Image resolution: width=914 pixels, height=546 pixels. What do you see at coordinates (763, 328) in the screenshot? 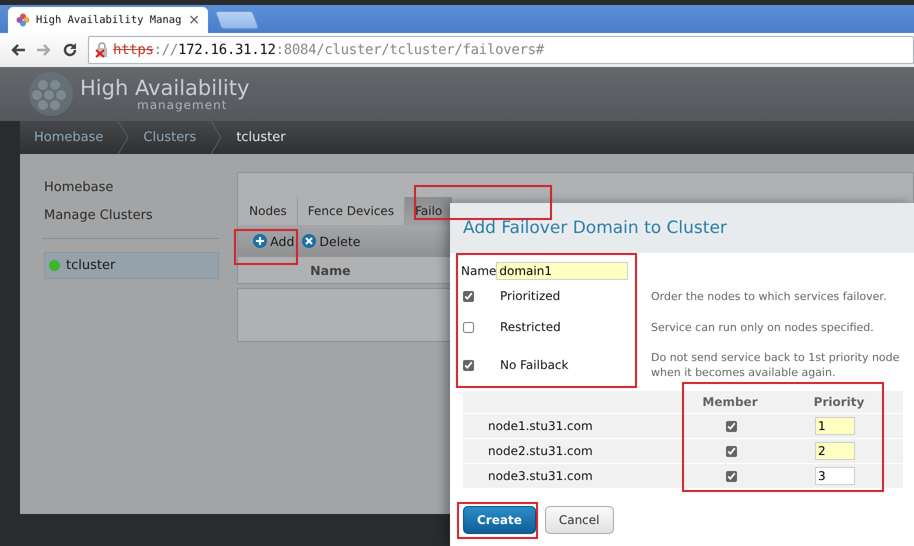
I see `option-description: Service can run only on nodes specified.` at bounding box center [763, 328].